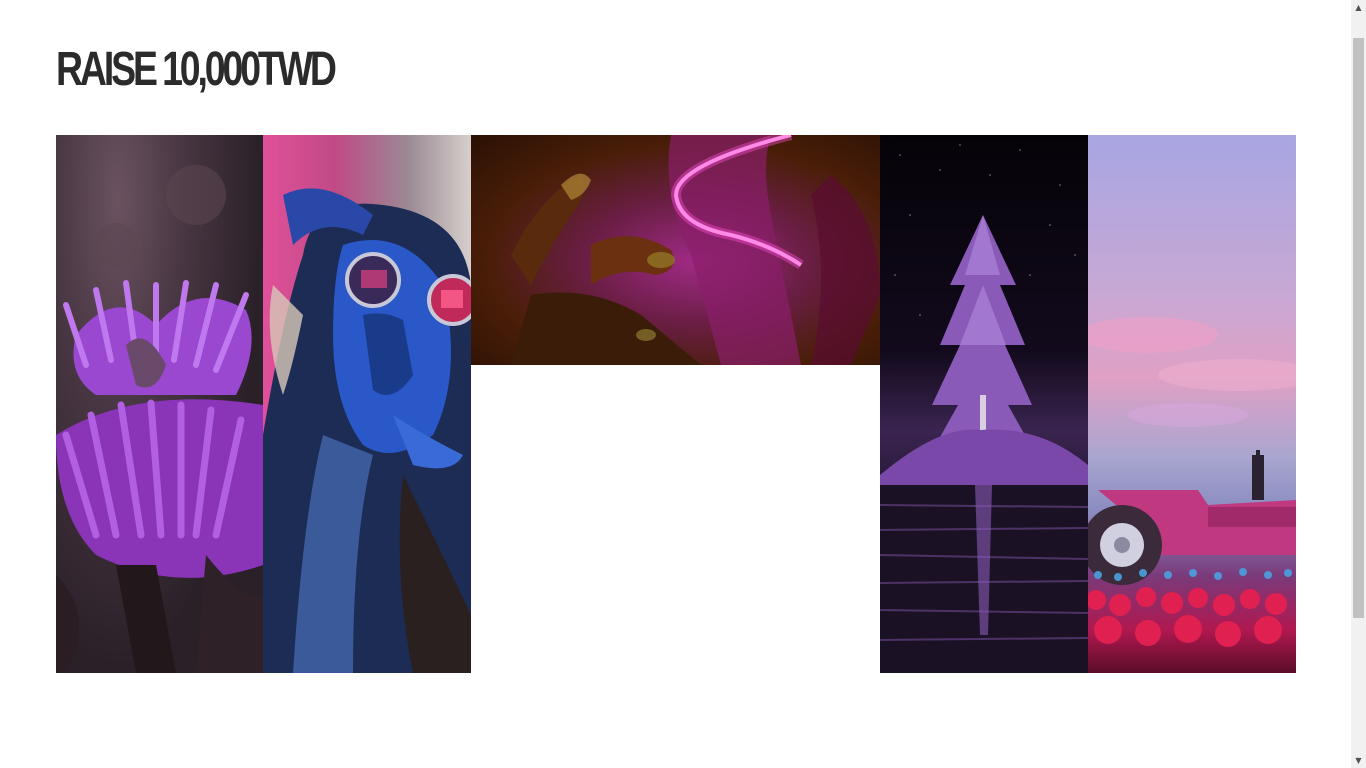  I want to click on triangle-up-icon: ▲, so click(1358, 7).